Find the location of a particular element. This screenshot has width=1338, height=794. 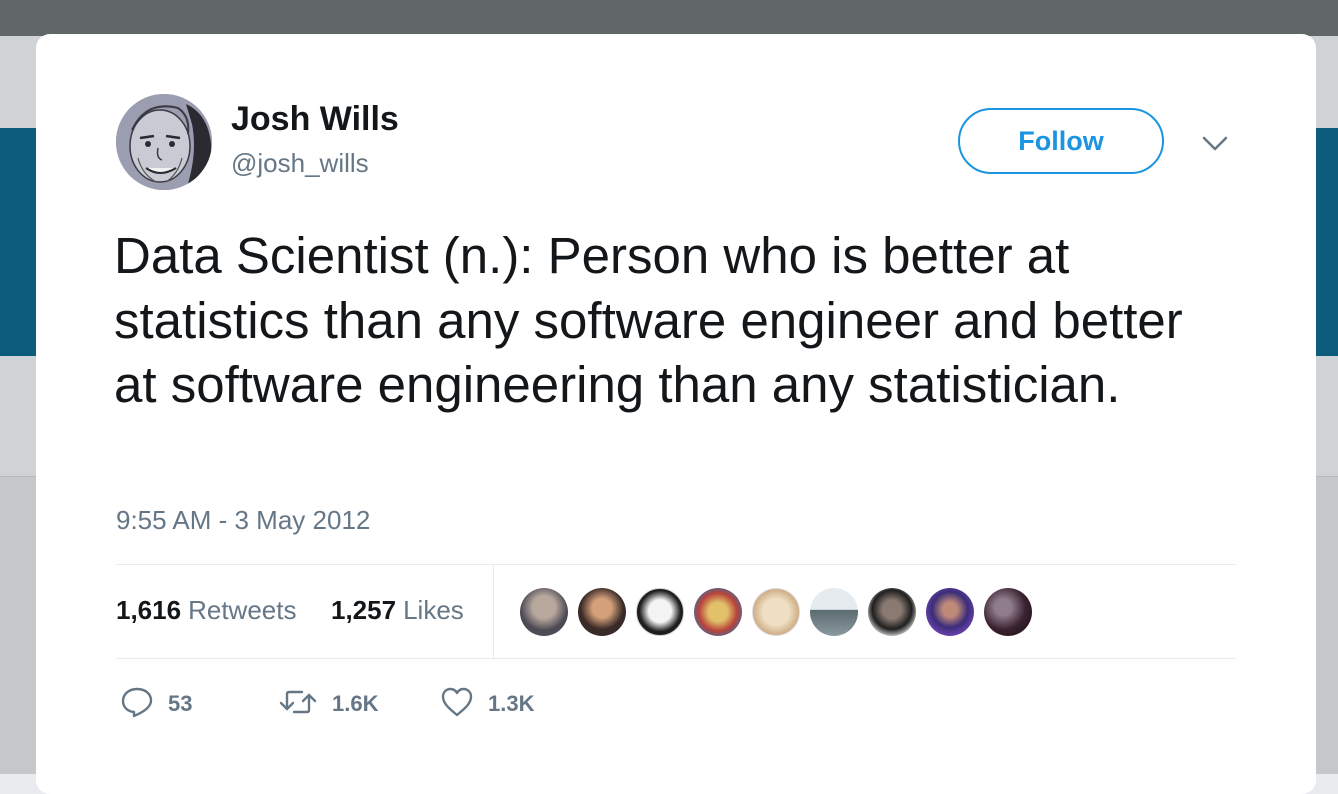

stats-vertical-divider is located at coordinates (493, 611).